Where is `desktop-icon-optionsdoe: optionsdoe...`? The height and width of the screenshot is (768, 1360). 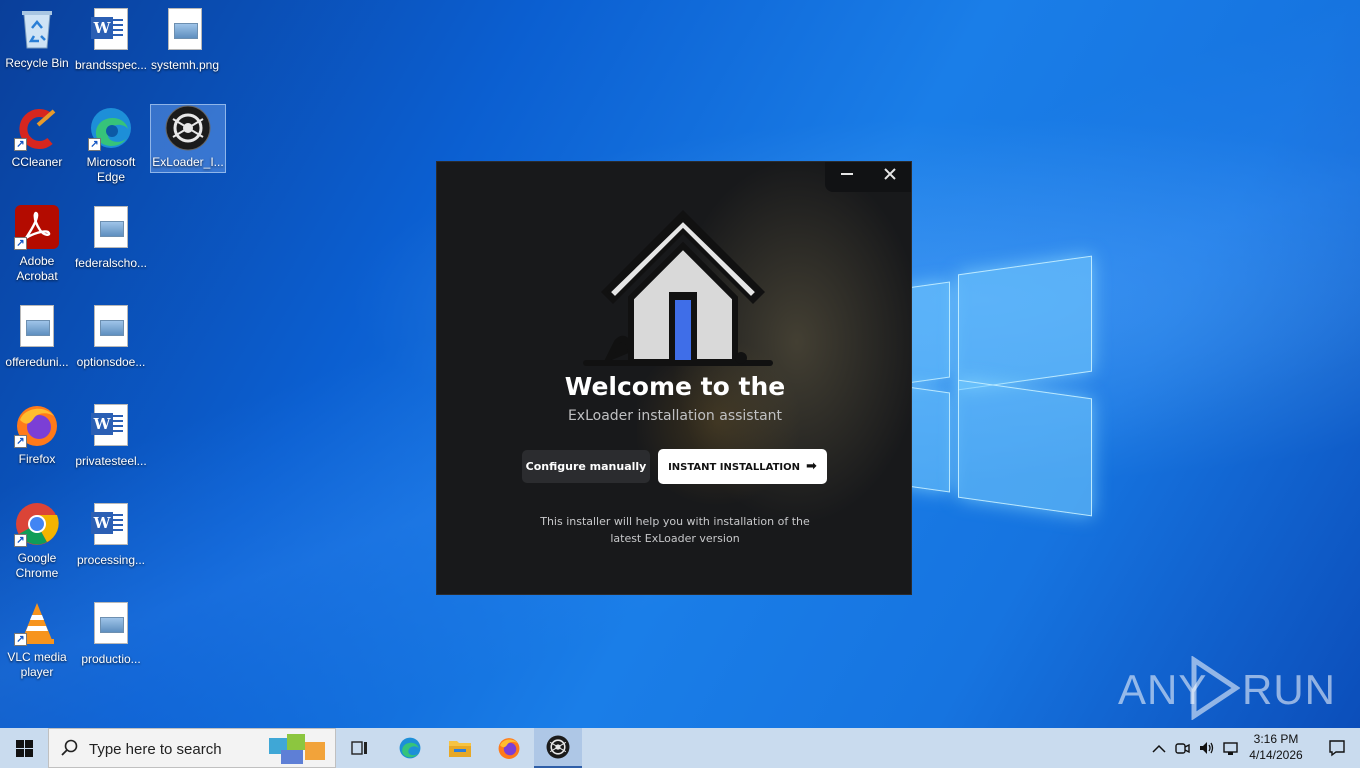 desktop-icon-optionsdoe: optionsdoe... is located at coordinates (111, 336).